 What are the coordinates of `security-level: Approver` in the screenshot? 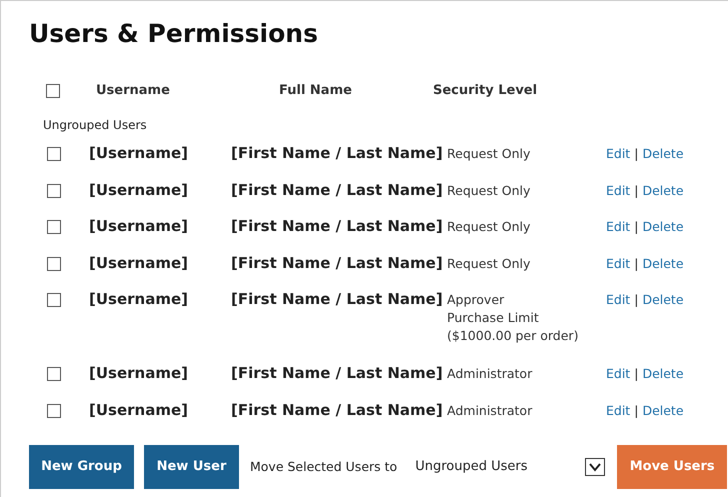 It's located at (476, 300).